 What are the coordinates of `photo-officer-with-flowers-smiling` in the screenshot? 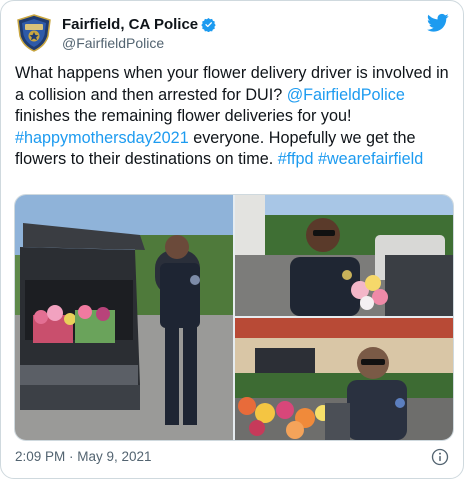 It's located at (344, 255).